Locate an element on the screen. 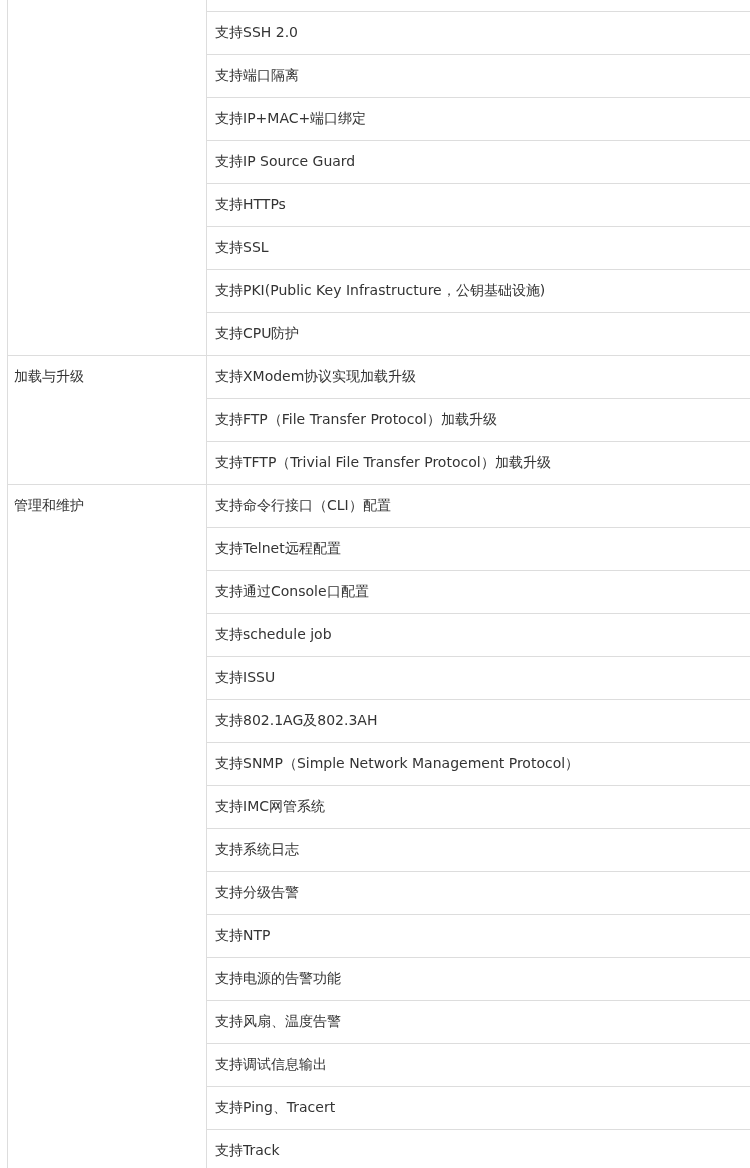  category-cell: 管理和维护 is located at coordinates (49, 505).